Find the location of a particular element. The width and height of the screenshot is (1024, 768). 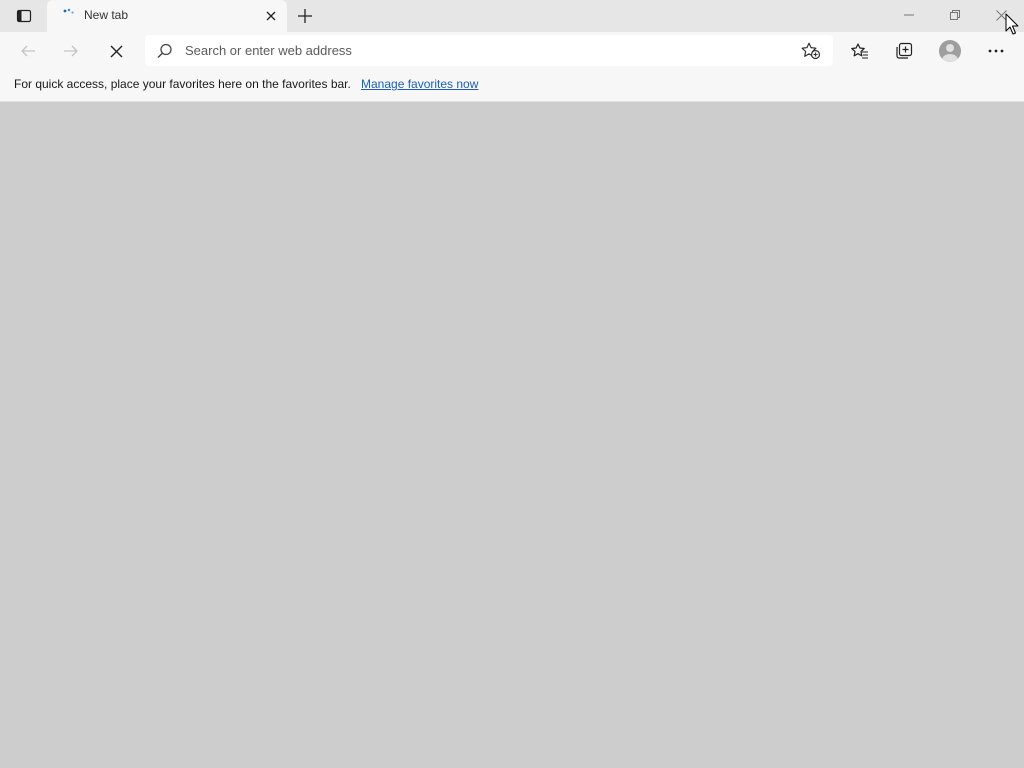

star-add-icon is located at coordinates (811, 51).